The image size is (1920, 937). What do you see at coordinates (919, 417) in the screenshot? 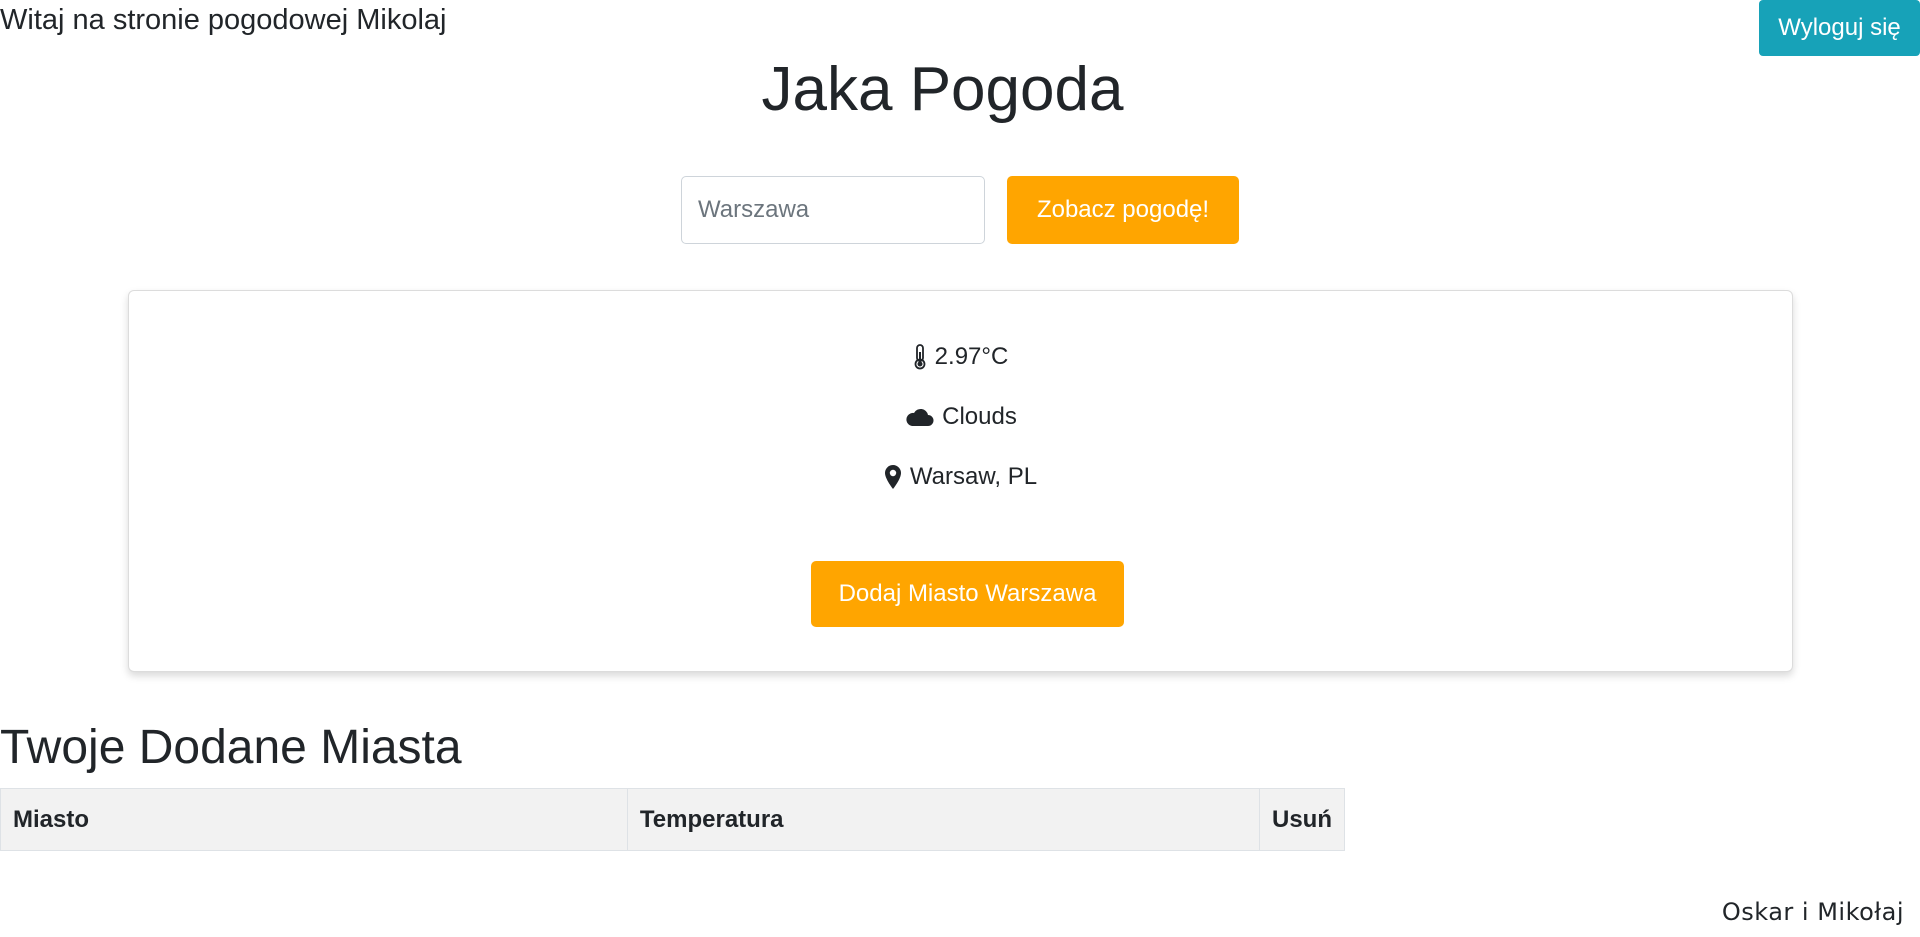
I see `cloud-icon` at bounding box center [919, 417].